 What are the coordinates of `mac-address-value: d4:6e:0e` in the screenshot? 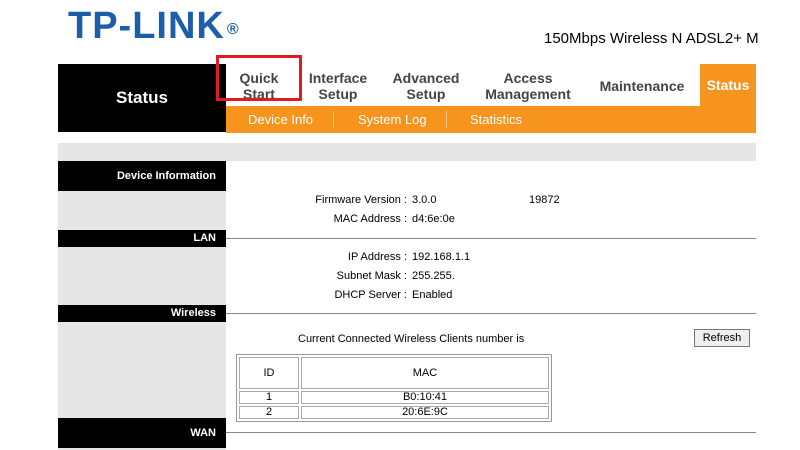 It's located at (433, 219).